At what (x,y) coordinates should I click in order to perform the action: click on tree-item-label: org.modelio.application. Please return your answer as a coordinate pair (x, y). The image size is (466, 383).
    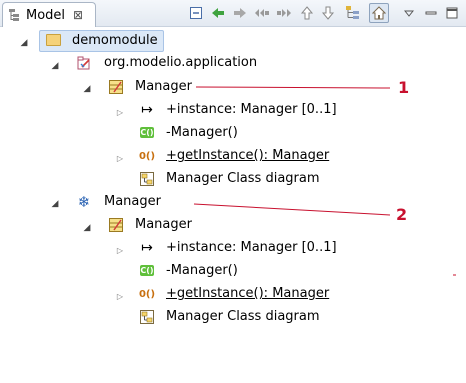
    Looking at the image, I should click on (181, 62).